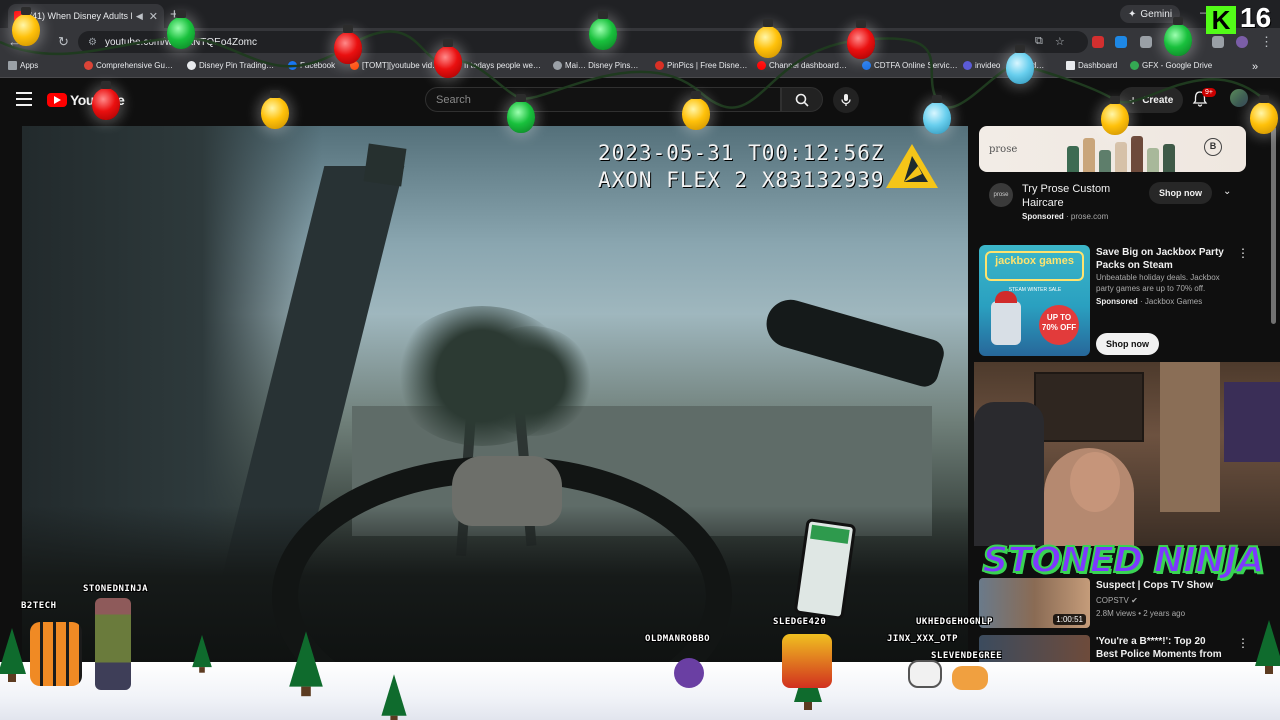 The height and width of the screenshot is (720, 1280). Describe the element at coordinates (139, 16) in the screenshot. I see `speaker-icon: ◀︎` at that location.